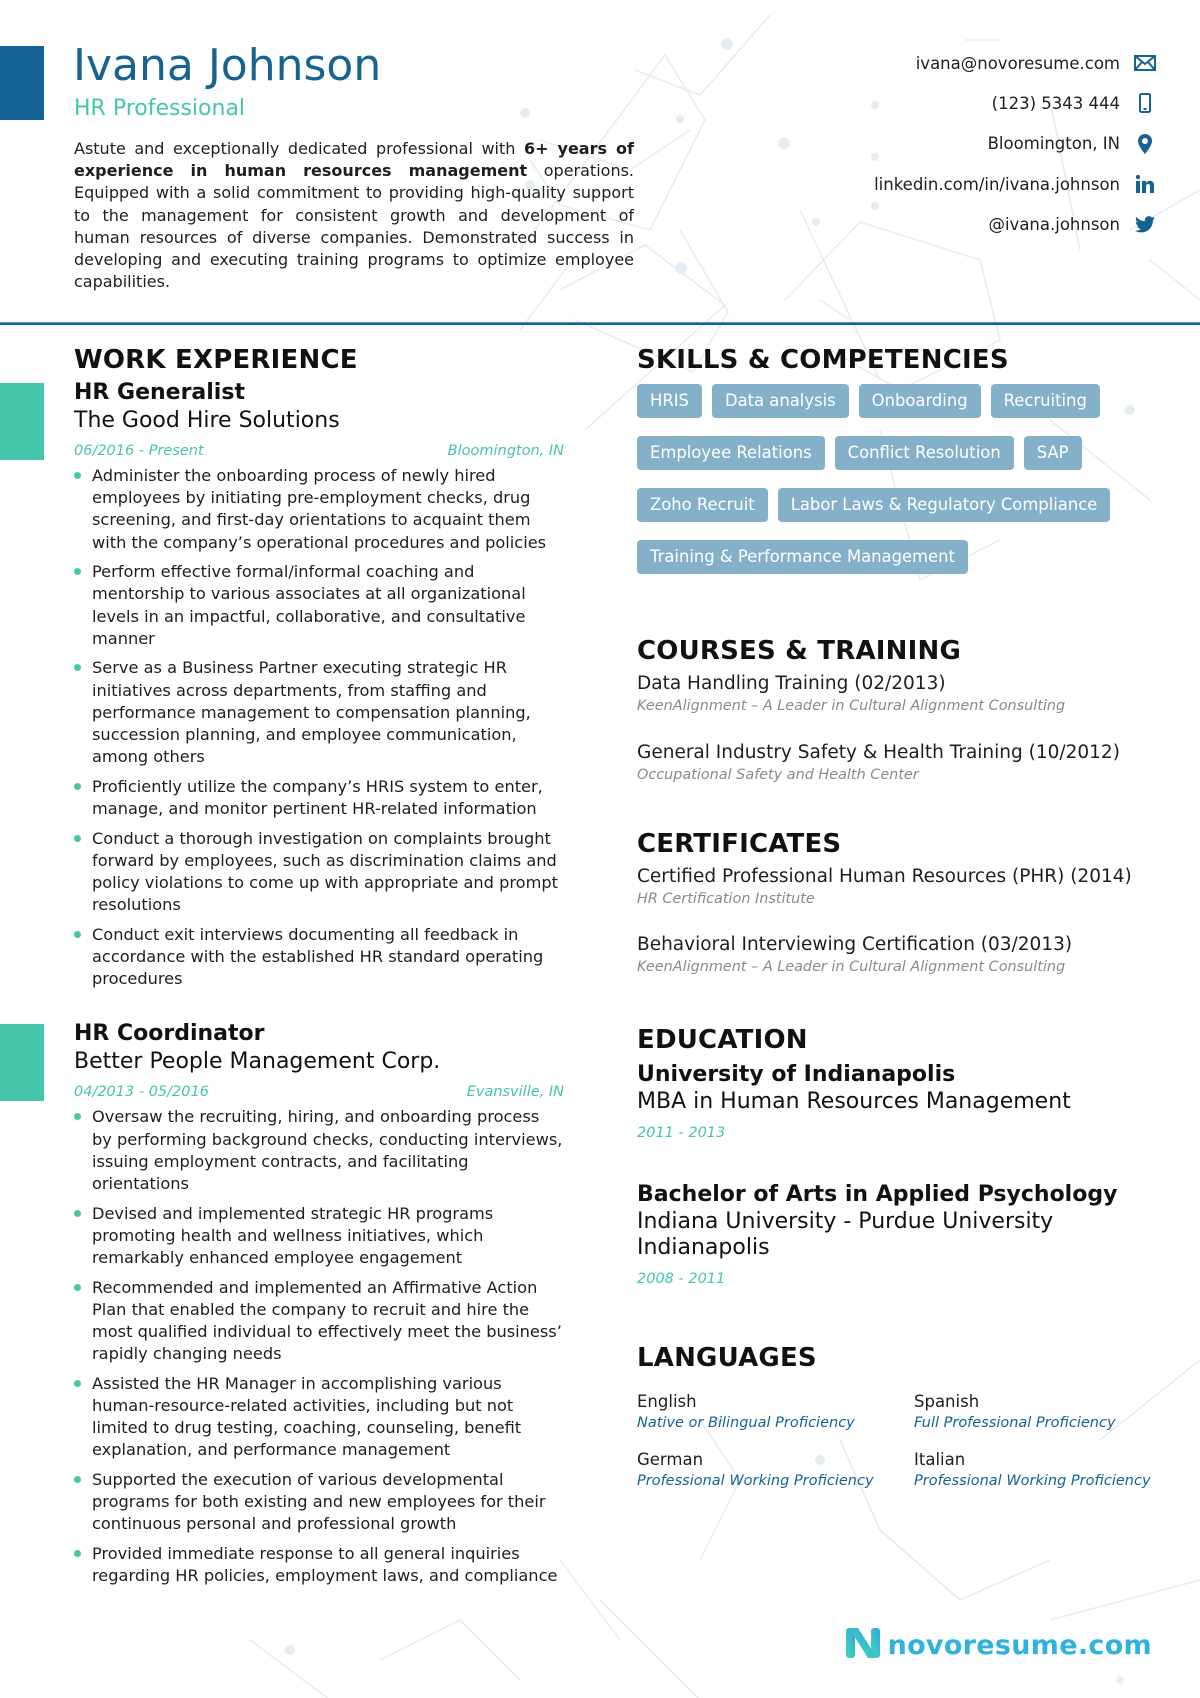 Image resolution: width=1200 pixels, height=1698 pixels. What do you see at coordinates (319, 1092) in the screenshot?
I see `job-meta: 04/2013 - 05/2016 Evansville, IN` at bounding box center [319, 1092].